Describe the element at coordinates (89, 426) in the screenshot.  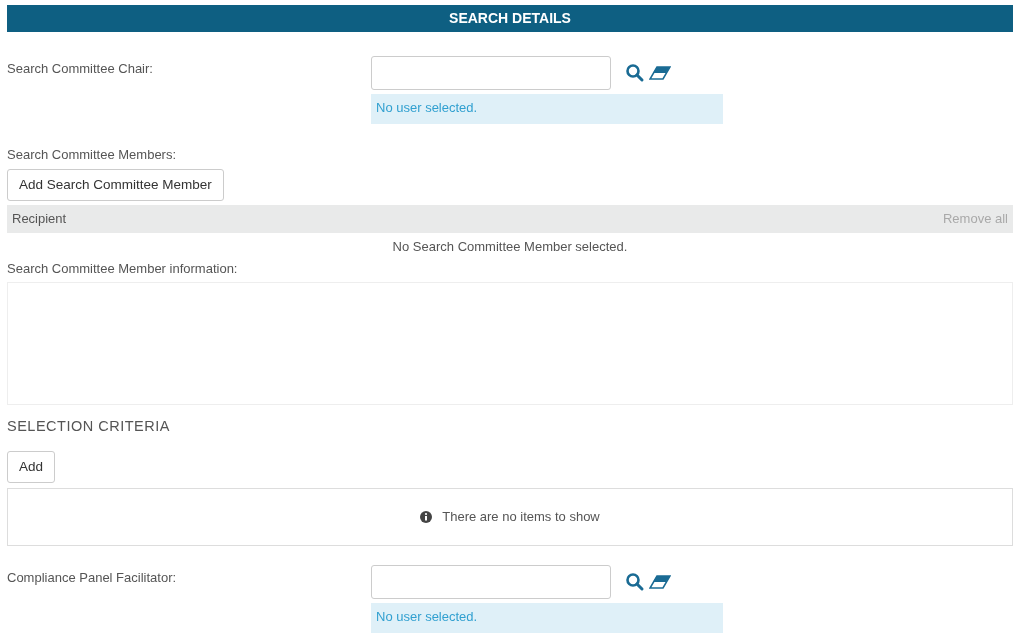
I see `section-title: SELECTION CRITERIA` at that location.